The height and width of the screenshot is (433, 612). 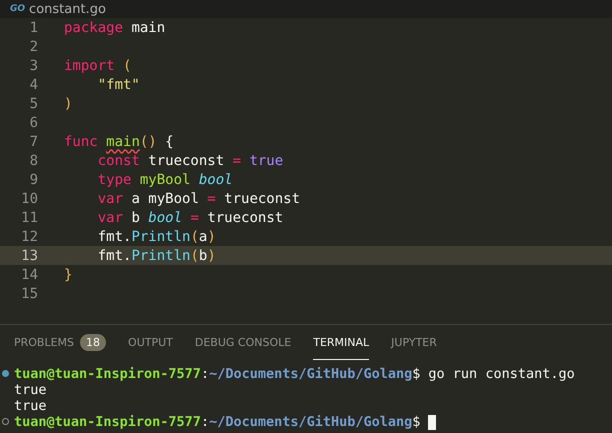 What do you see at coordinates (198, 198) in the screenshot?
I see `code-line: var a myBool = trueconst` at bounding box center [198, 198].